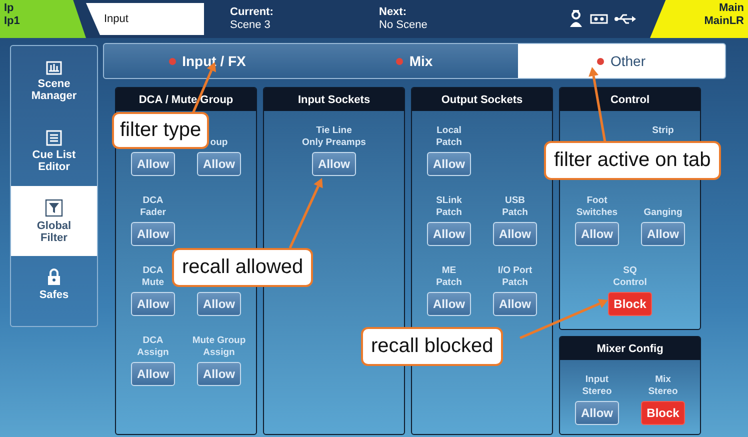  I want to click on annotation-callout: filter active on tab, so click(632, 160).